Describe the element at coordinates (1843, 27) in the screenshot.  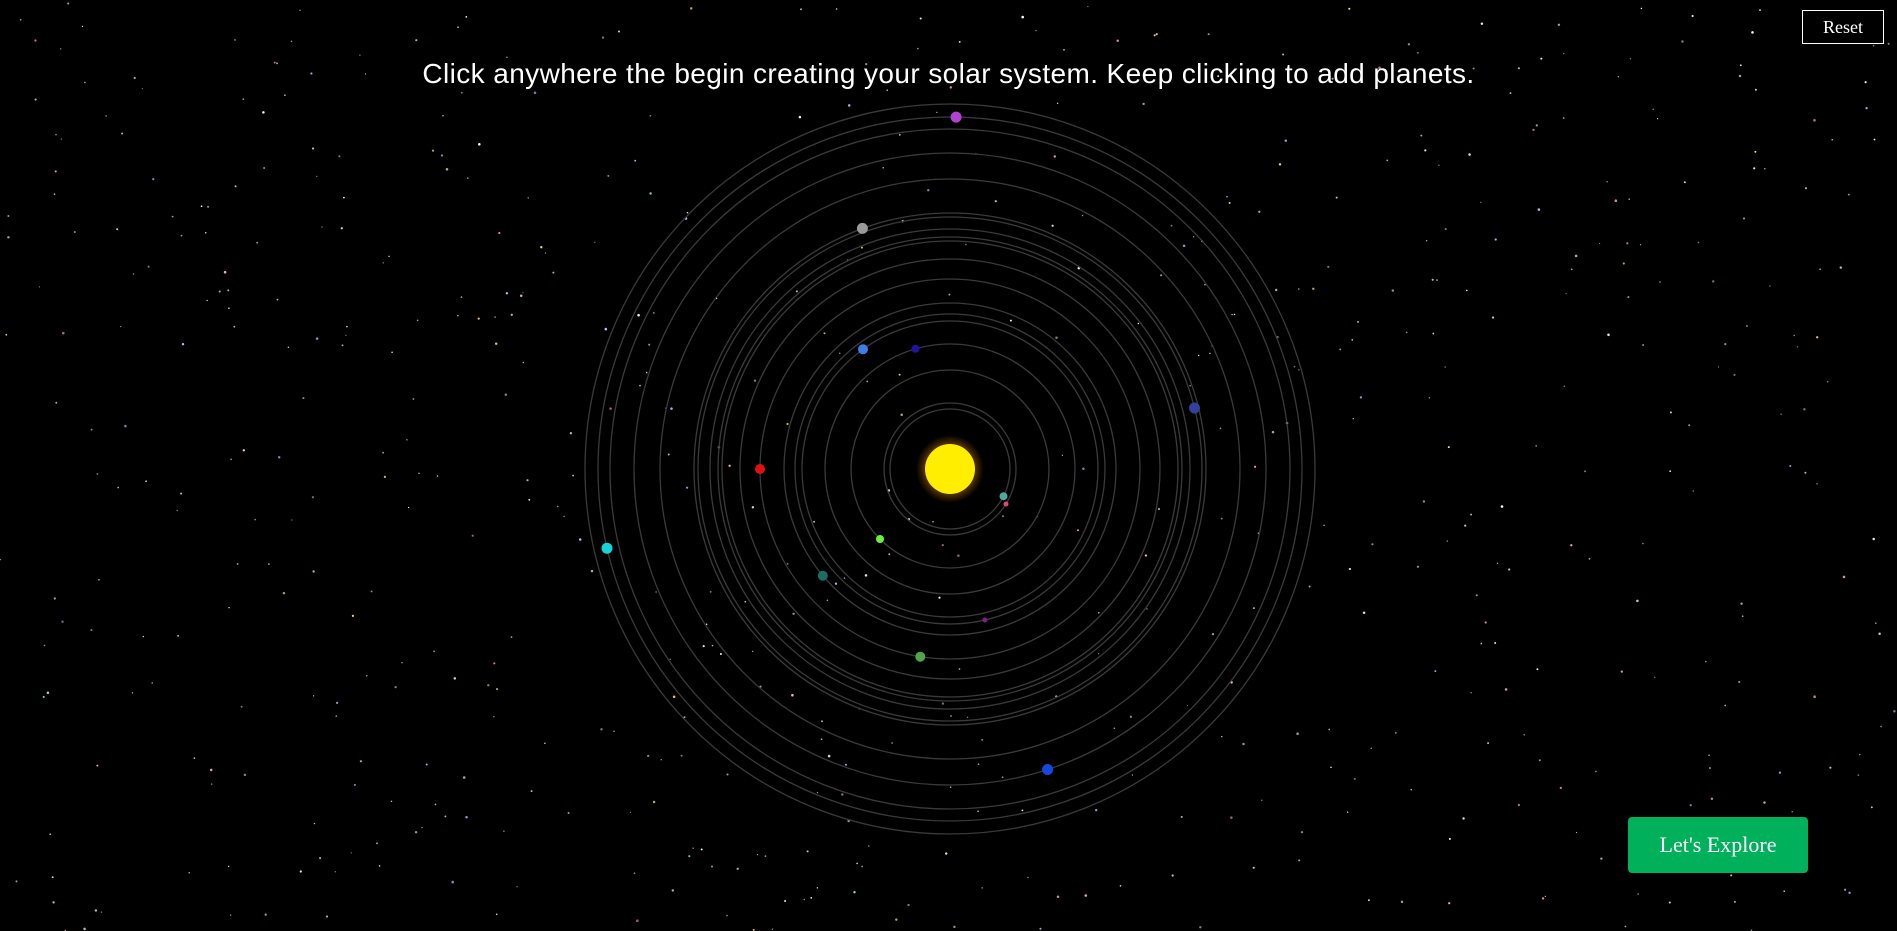
I see `reset-button: Reset` at that location.